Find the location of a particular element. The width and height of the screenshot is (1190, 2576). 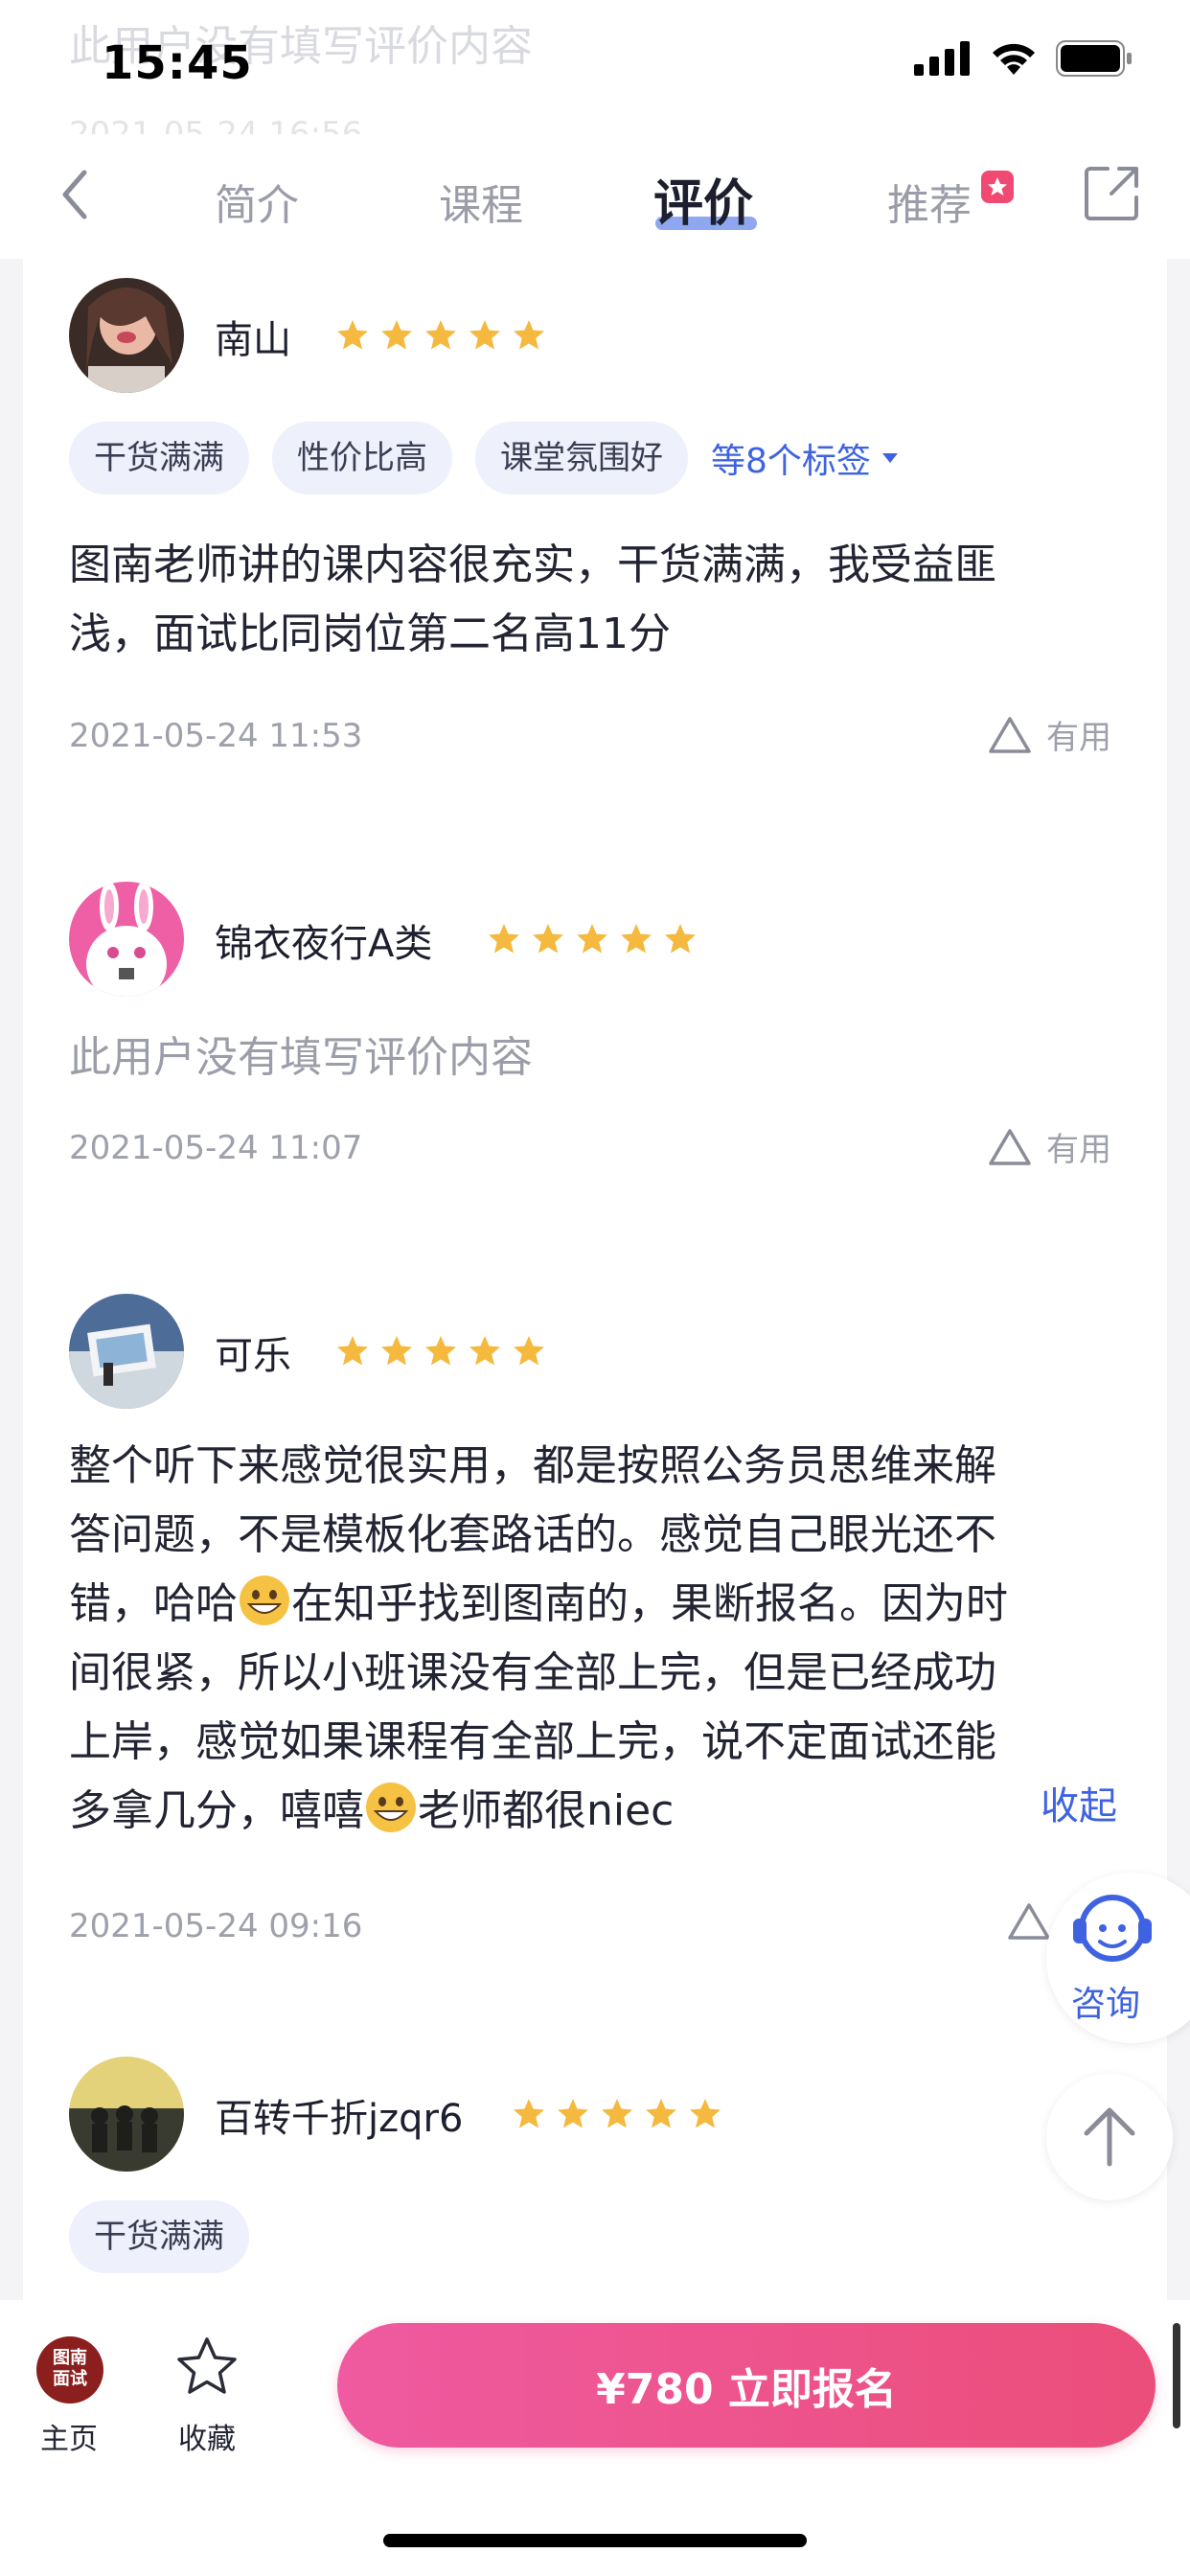

tab-intro: 简介 is located at coordinates (257, 201).